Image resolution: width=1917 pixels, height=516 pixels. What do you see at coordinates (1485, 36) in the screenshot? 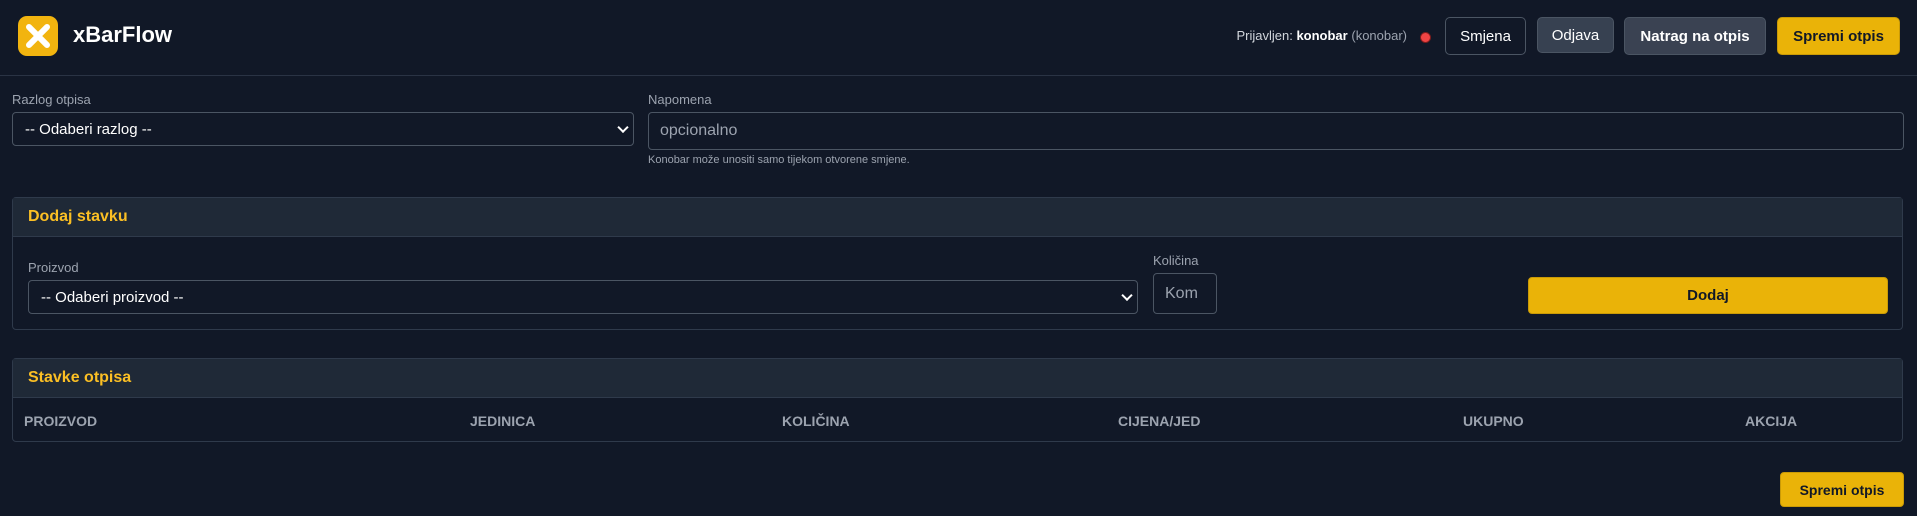
I see `smjena-button: Smjena` at bounding box center [1485, 36].